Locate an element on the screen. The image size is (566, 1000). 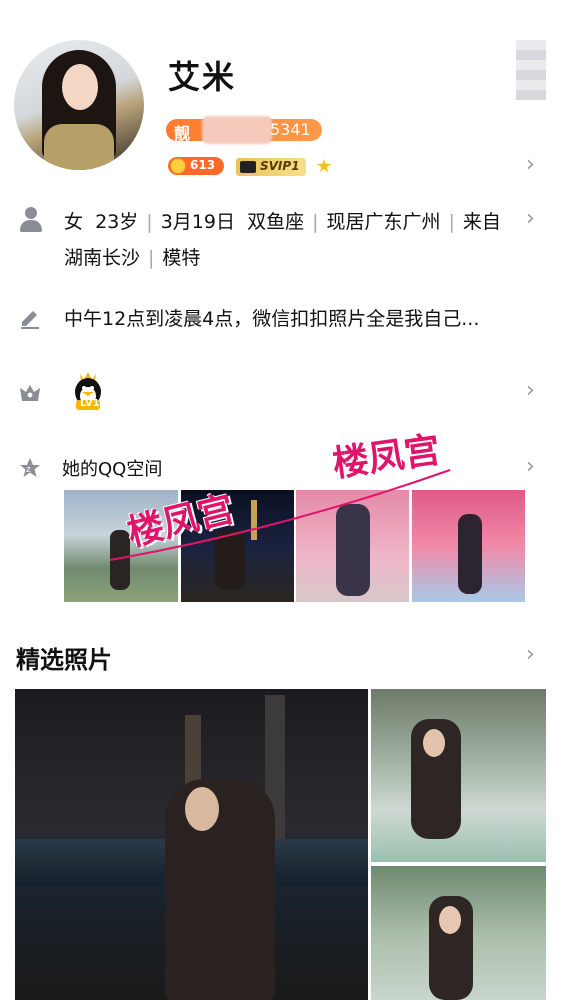
header-chevron-icon: › is located at coordinates (530, 164).